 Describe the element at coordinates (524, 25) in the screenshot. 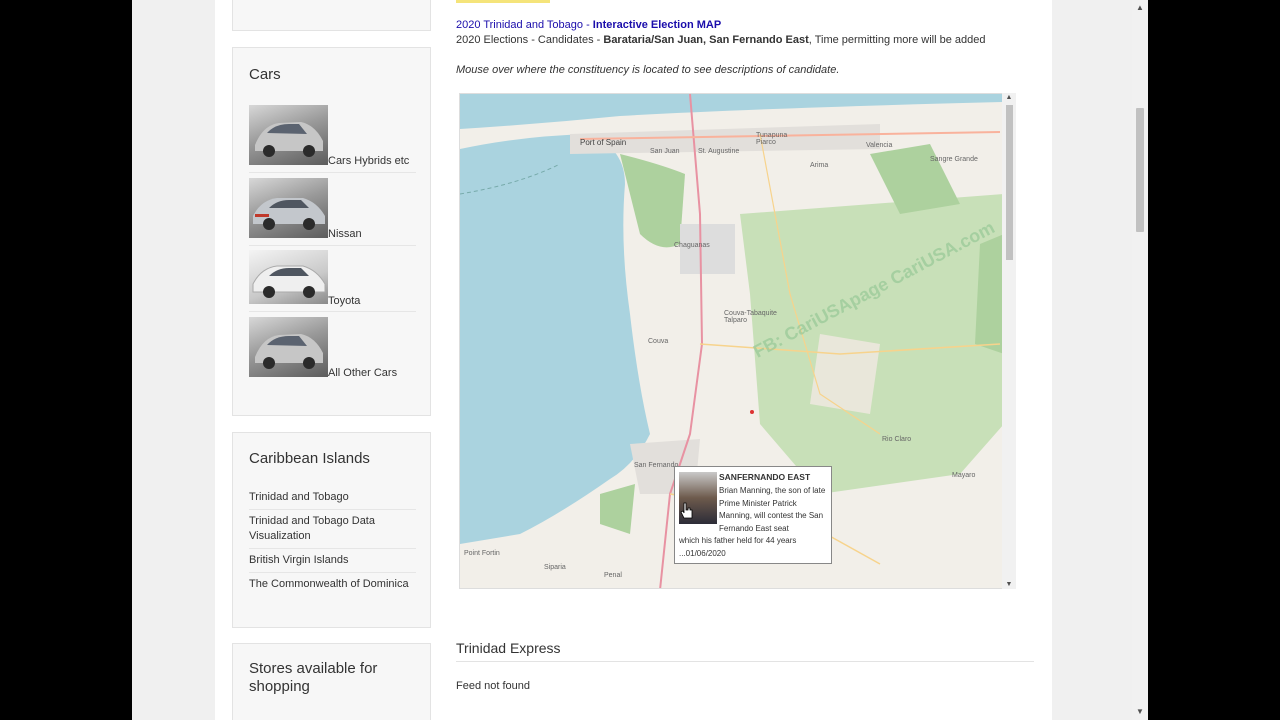

I see `heading-prefix: 2020 Trinidad and Tobago -` at that location.